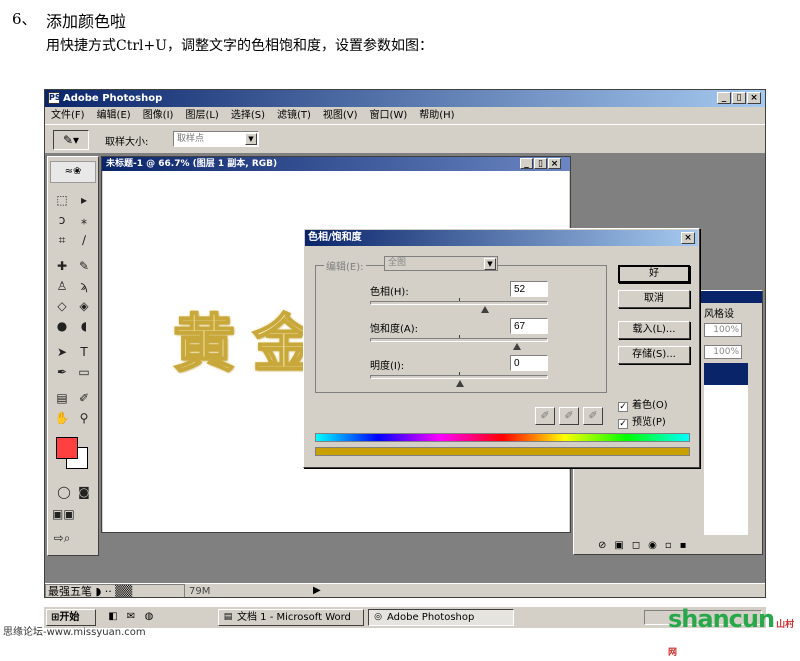 This screenshot has height=661, width=800. Describe the element at coordinates (723, 330) in the screenshot. I see `opacity-field: 100%` at that location.